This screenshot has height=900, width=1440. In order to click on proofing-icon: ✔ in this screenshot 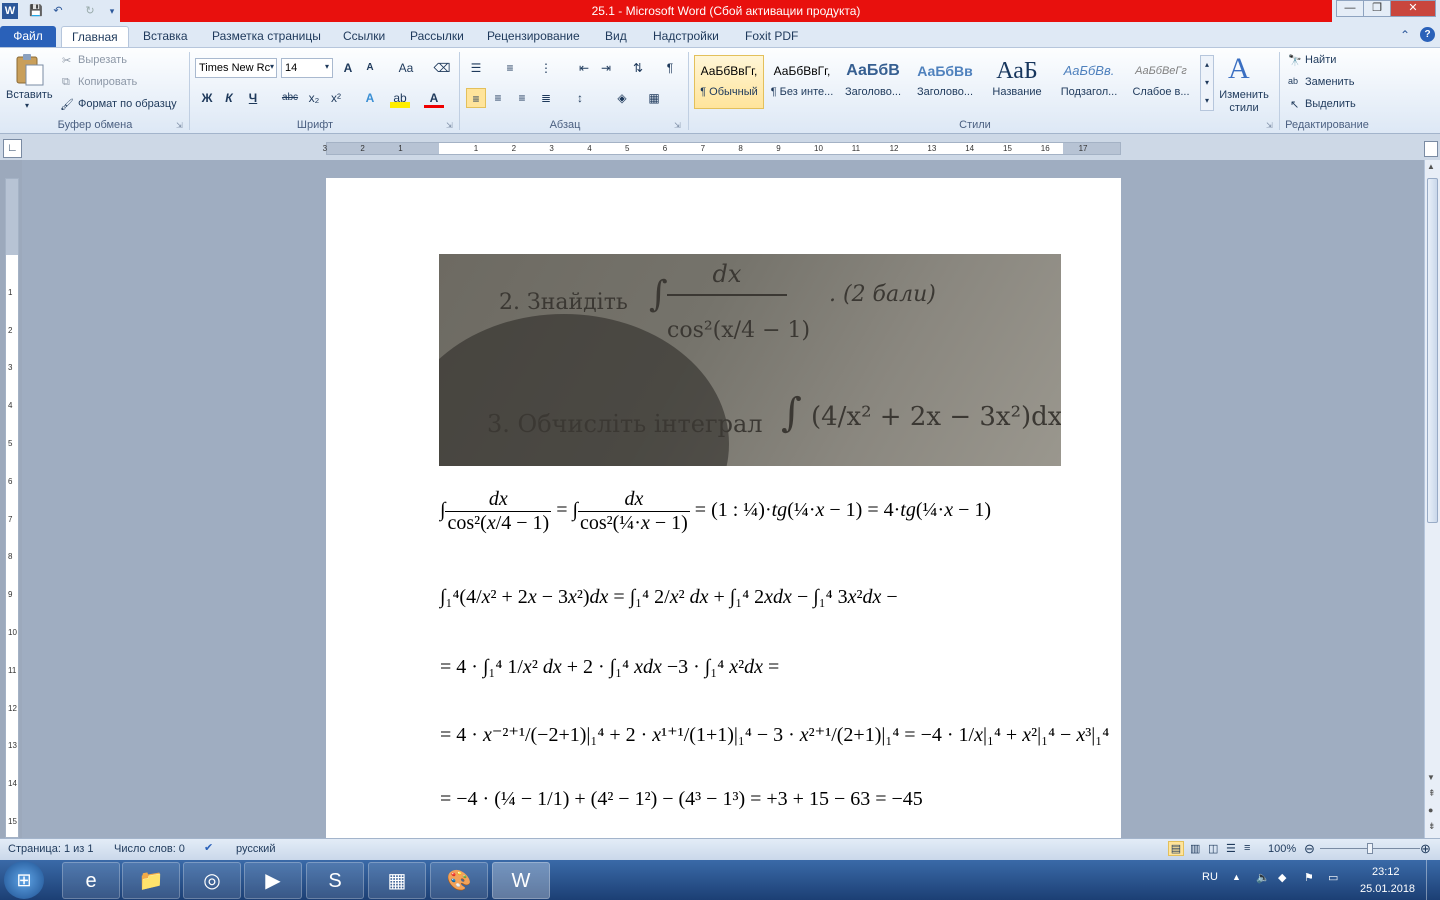, I will do `click(208, 847)`.